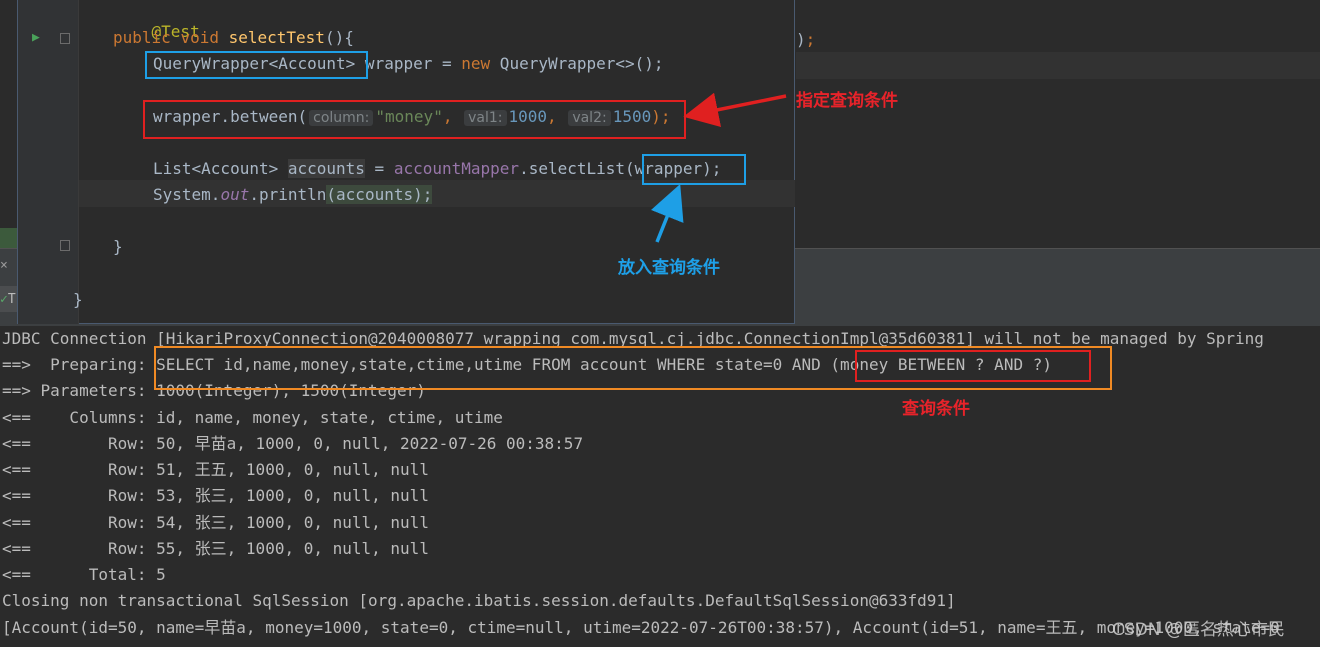 The height and width of the screenshot is (647, 1320). Describe the element at coordinates (215, 469) in the screenshot. I see `console-line: <== Row: 51, 王五, 1000, 0, null, null` at that location.